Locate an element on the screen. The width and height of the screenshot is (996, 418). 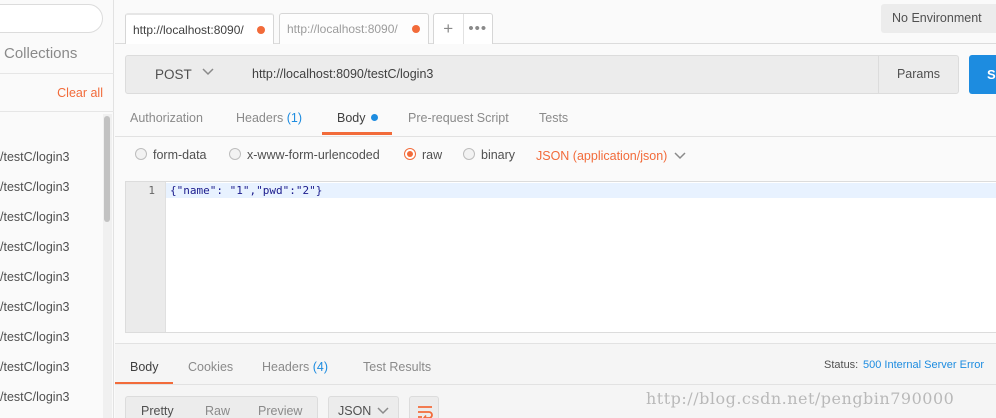
form-data-radio is located at coordinates (141, 154).